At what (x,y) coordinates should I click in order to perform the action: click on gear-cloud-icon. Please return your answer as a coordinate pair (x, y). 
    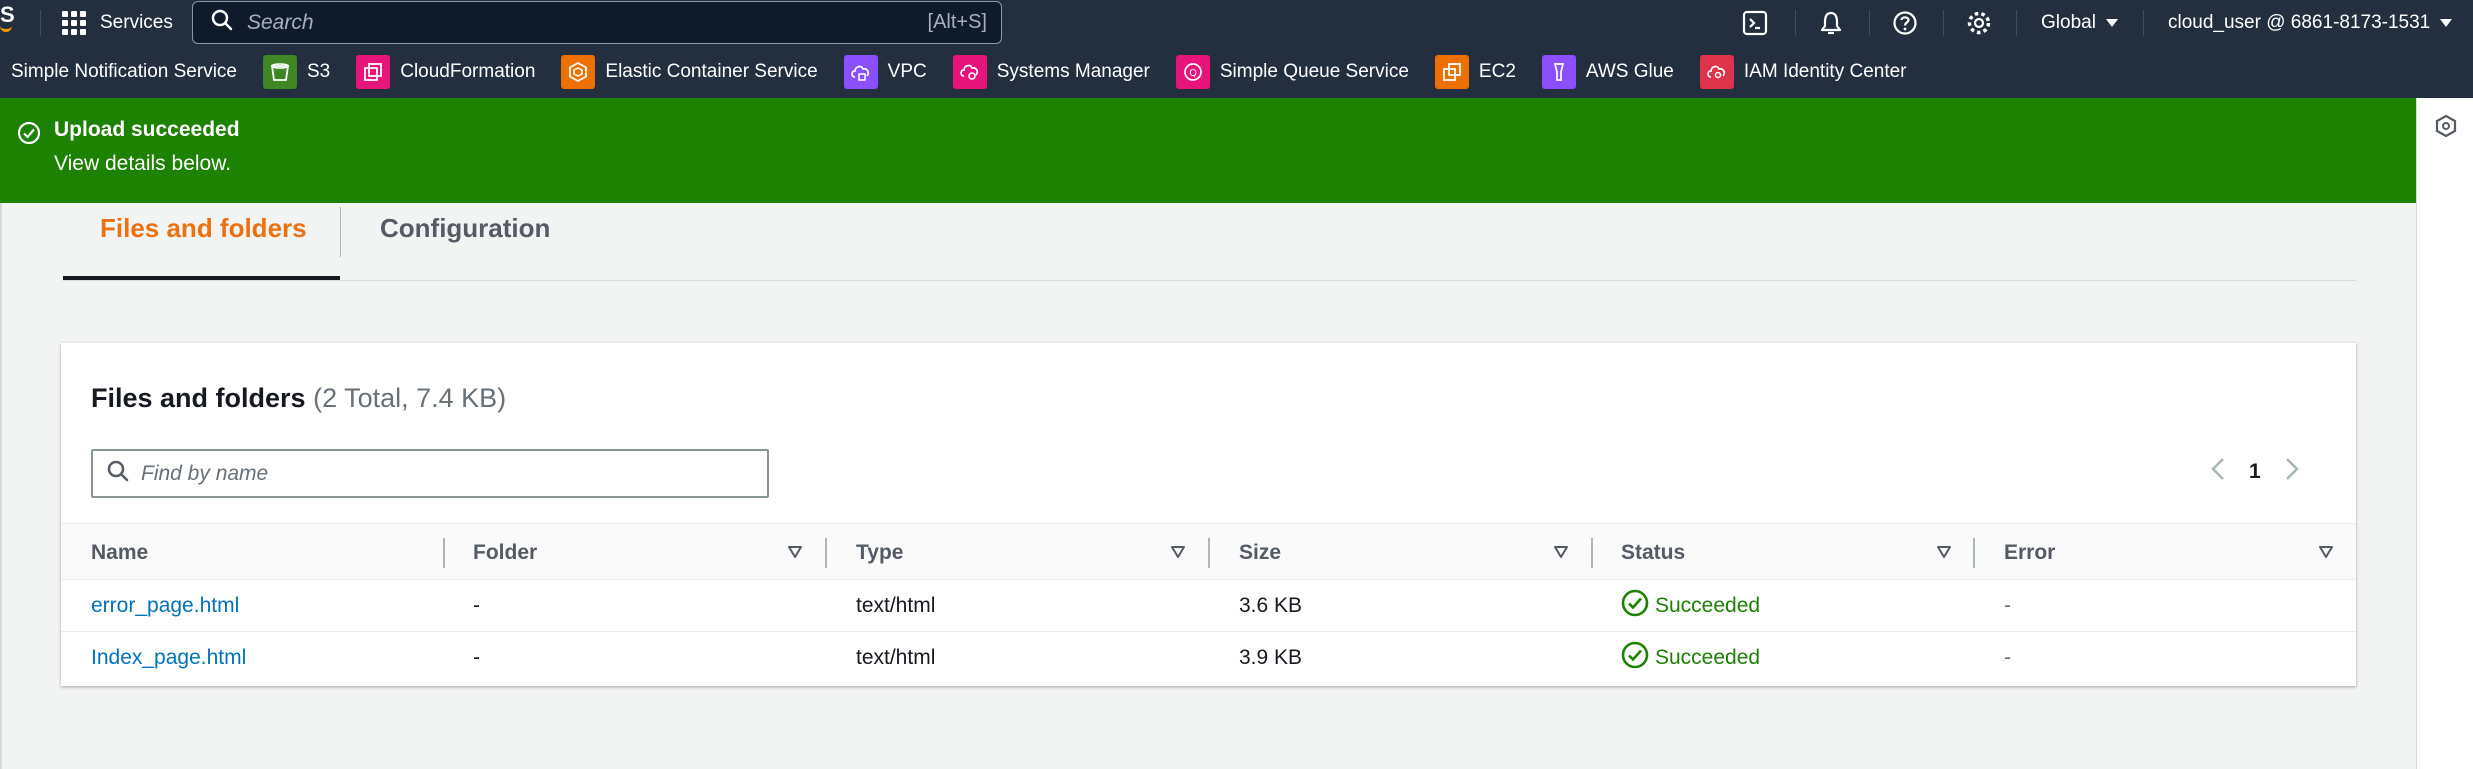
    Looking at the image, I should click on (969, 72).